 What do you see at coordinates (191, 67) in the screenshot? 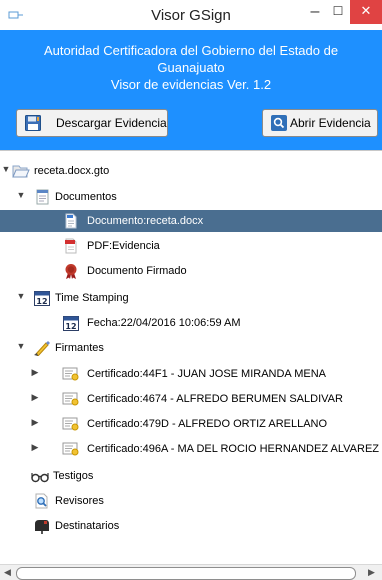
I see `header-title-line2: Guanajuato` at bounding box center [191, 67].